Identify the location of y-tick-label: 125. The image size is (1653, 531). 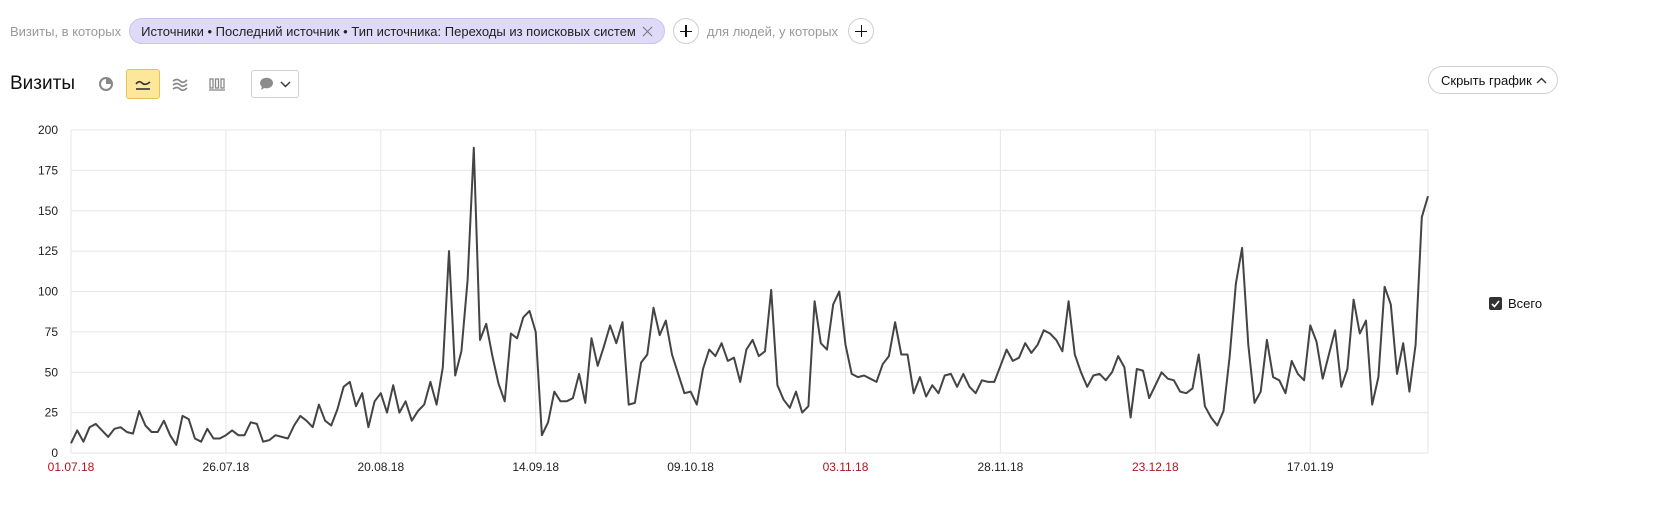
(48, 251).